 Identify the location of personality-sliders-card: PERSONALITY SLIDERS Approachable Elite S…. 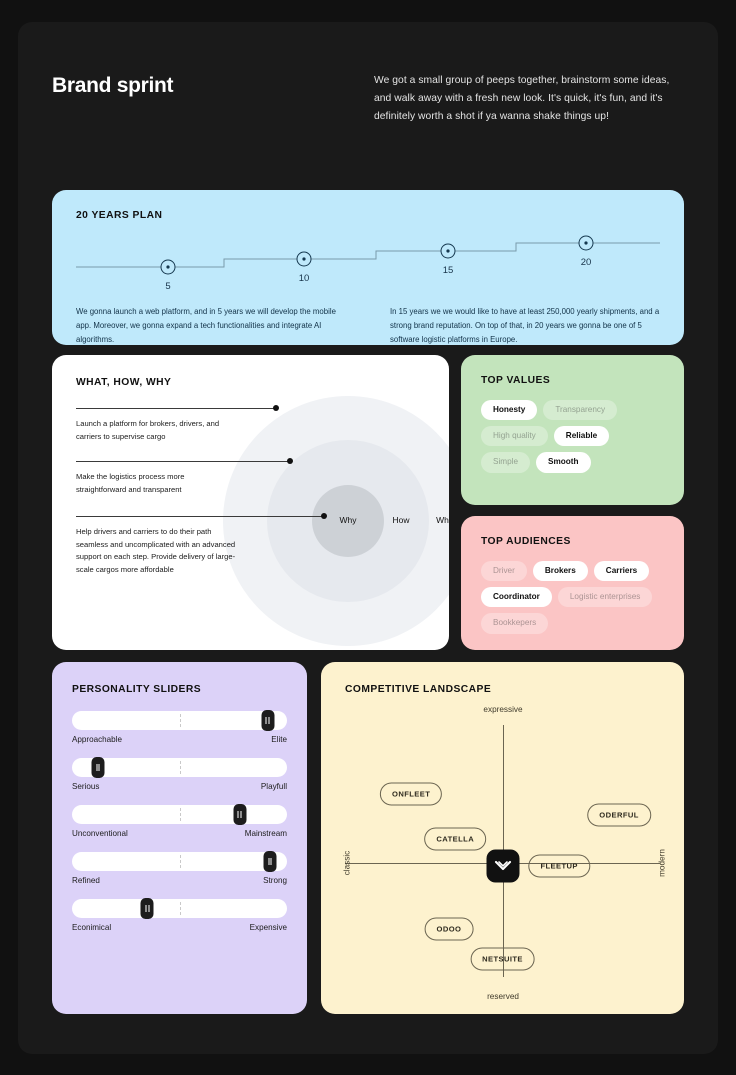
(179, 838).